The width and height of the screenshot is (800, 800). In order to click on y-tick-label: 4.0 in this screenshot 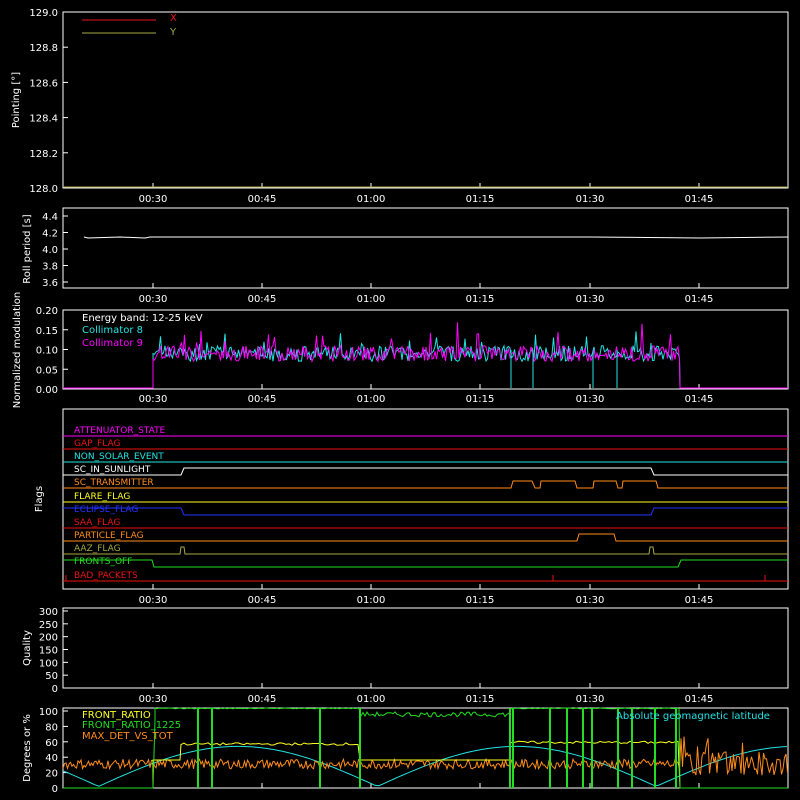, I will do `click(50, 250)`.